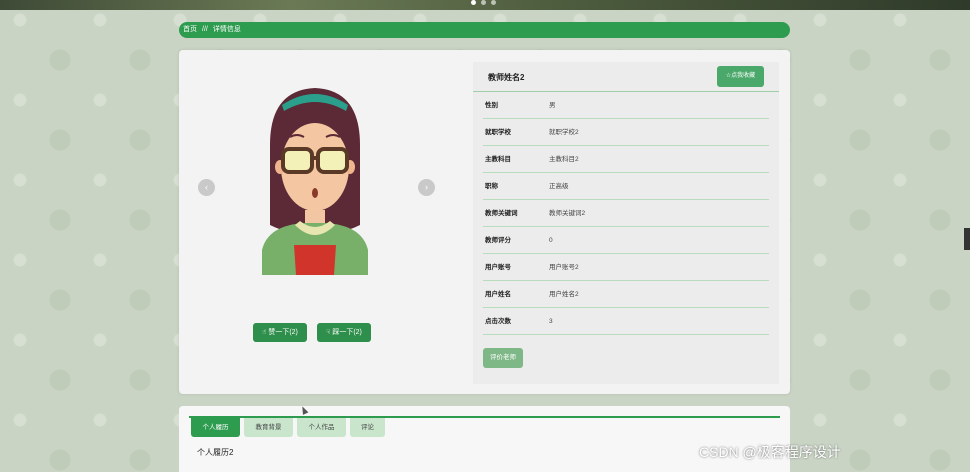 This screenshot has height=472, width=970. I want to click on dislike-label: ☟ 踩一下(2), so click(344, 332).